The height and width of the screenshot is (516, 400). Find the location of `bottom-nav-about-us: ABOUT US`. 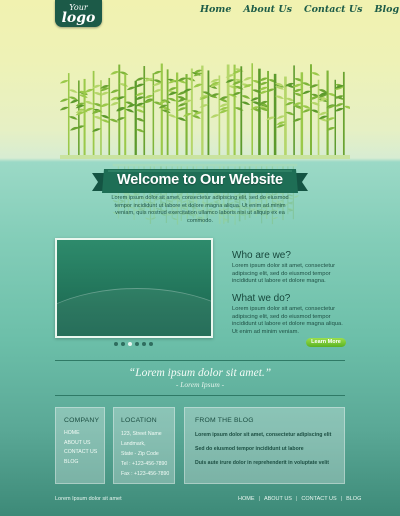

bottom-nav-about-us: ABOUT US is located at coordinates (278, 499).